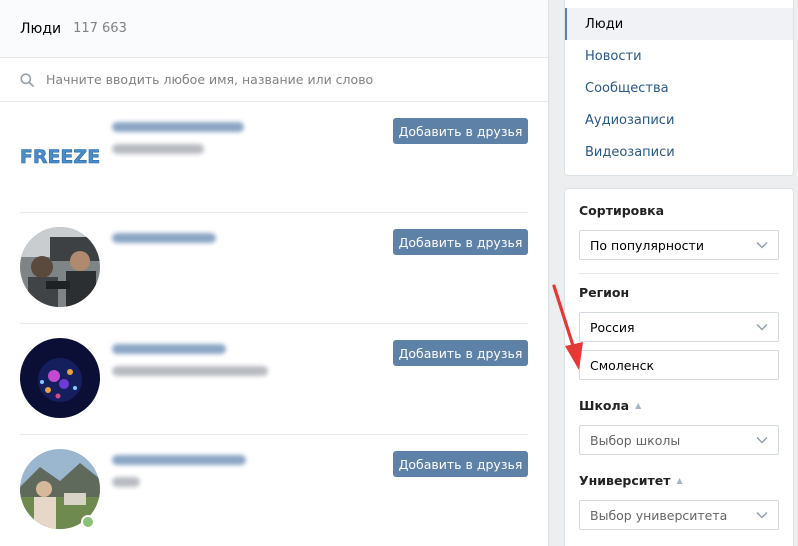 This screenshot has width=798, height=546. Describe the element at coordinates (647, 245) in the screenshot. I see `sort-value: По популярности` at that location.